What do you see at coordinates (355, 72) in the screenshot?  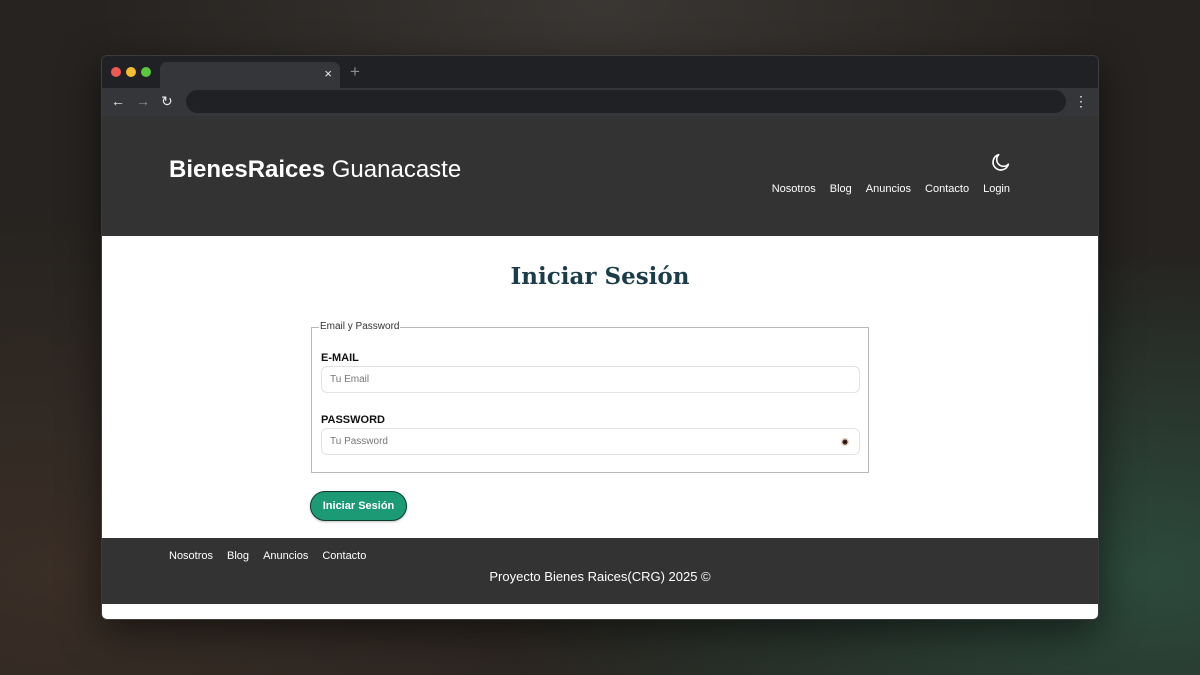 I see `new-tab-icon: +` at bounding box center [355, 72].